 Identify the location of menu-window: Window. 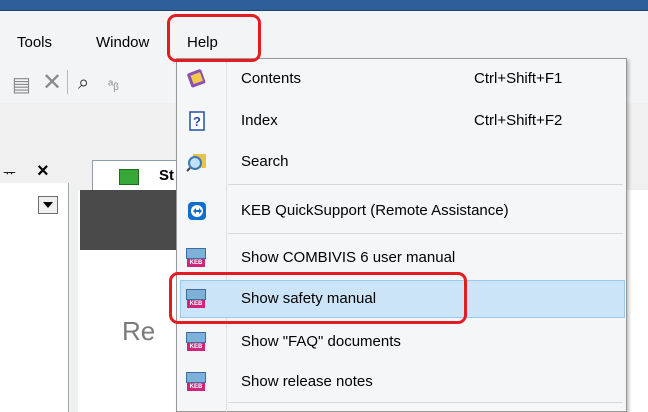
(122, 42).